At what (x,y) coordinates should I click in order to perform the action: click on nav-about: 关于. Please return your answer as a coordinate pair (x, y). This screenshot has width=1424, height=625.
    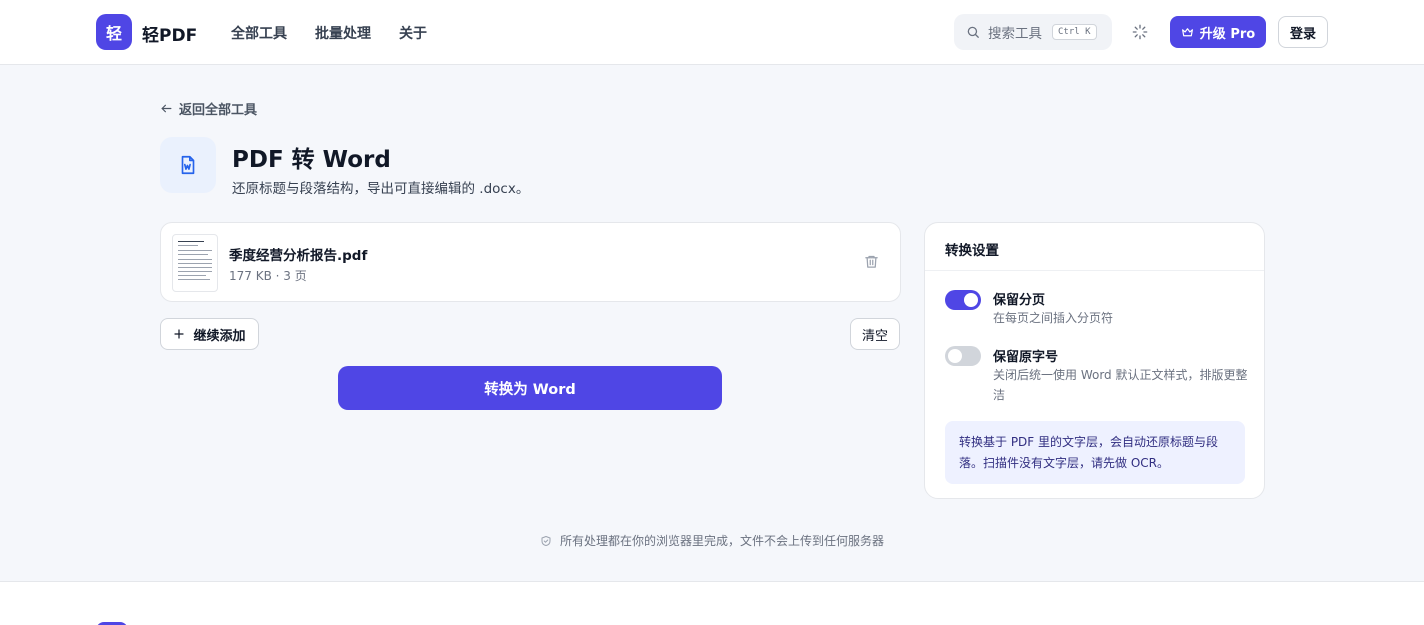
    Looking at the image, I should click on (413, 33).